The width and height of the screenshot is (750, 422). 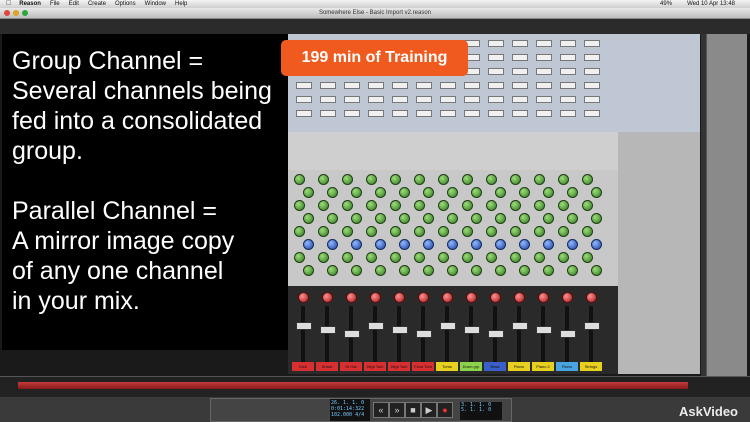 I want to click on rack-navigator, so click(x=726, y=205).